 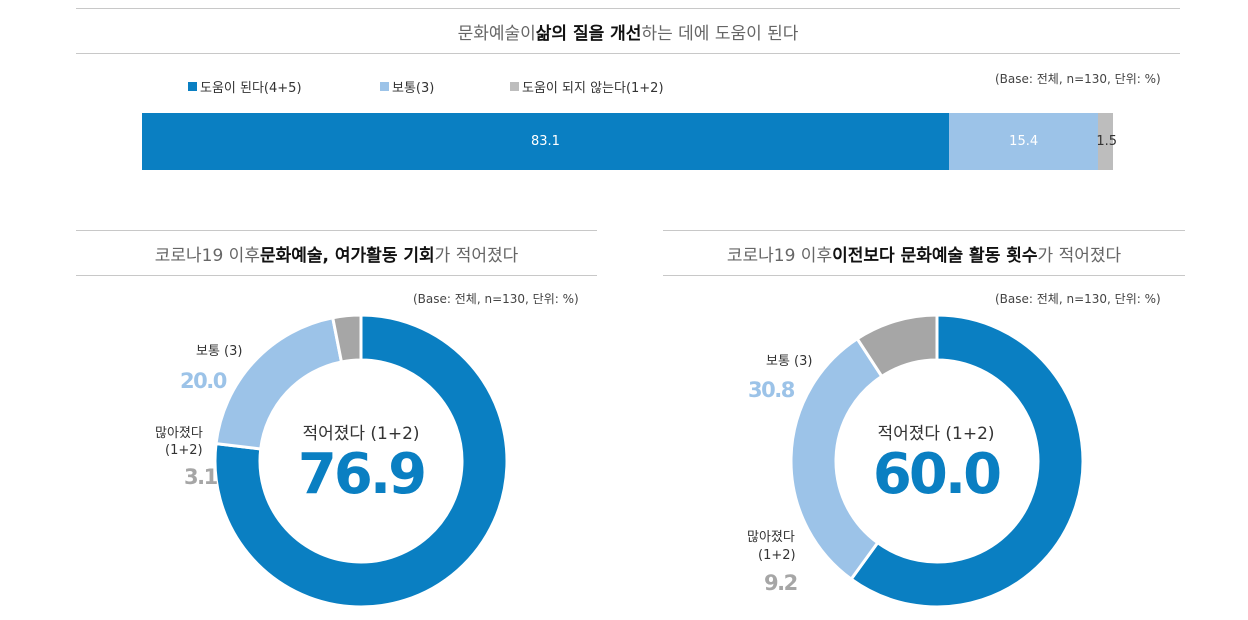 What do you see at coordinates (781, 583) in the screenshot?
I see `right-more-value: 9.2` at bounding box center [781, 583].